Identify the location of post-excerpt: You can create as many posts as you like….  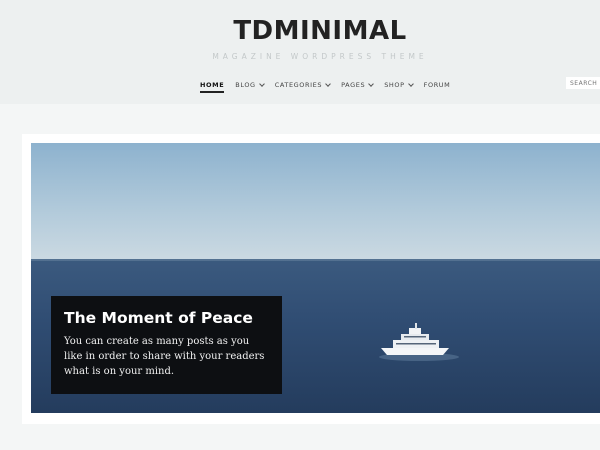
(164, 356).